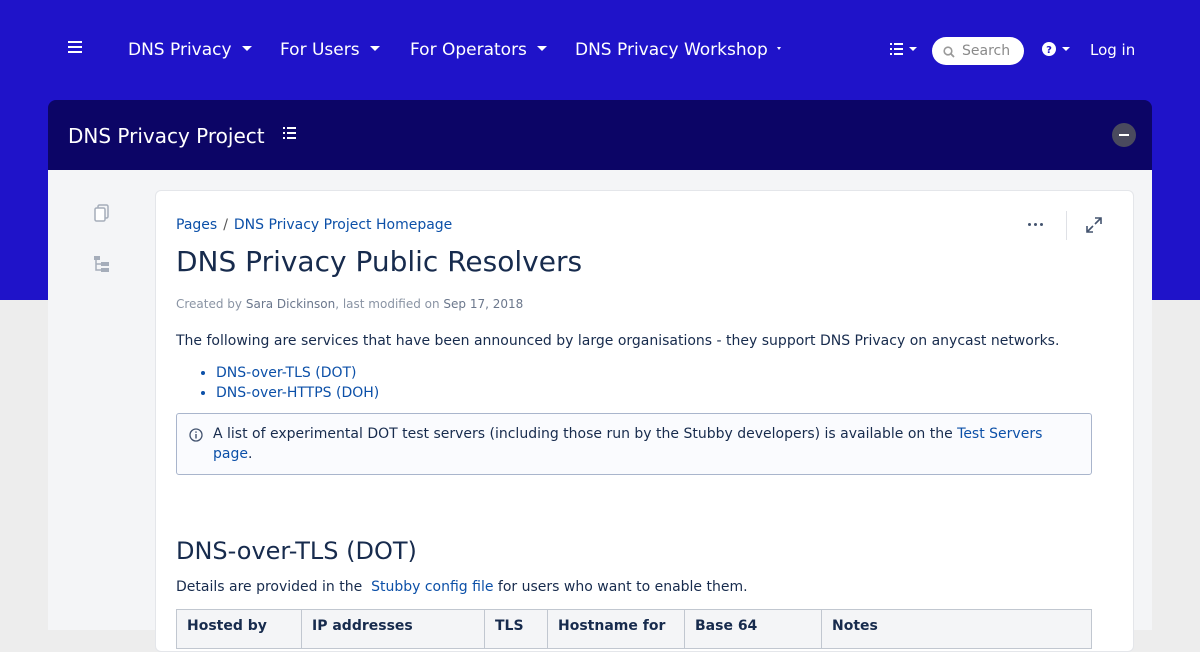 The image size is (1200, 652). What do you see at coordinates (286, 373) in the screenshot?
I see `toc-link-dot: DNS-over-TLS (DOT)` at bounding box center [286, 373].